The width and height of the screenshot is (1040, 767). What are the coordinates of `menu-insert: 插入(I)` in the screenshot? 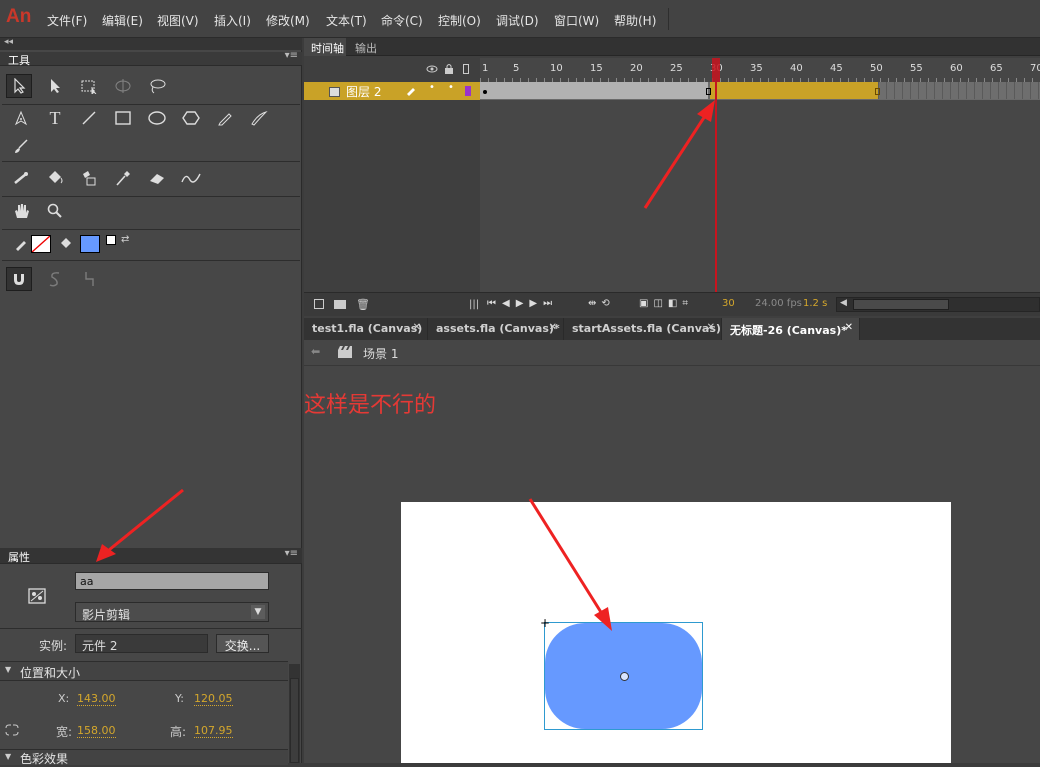 It's located at (232, 20).